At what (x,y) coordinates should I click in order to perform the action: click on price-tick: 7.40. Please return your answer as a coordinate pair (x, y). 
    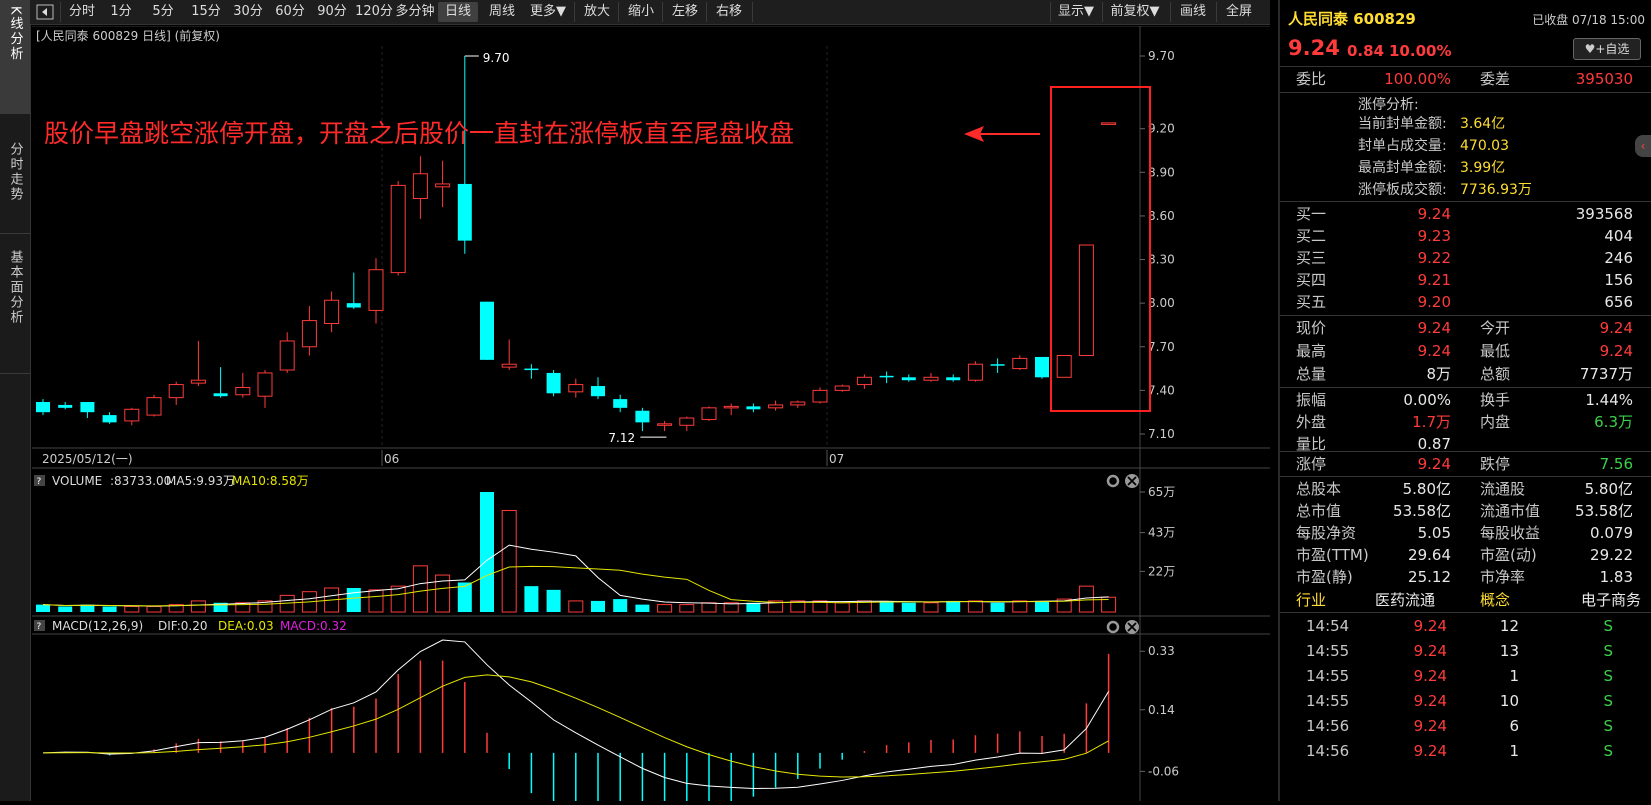
    Looking at the image, I should click on (1161, 390).